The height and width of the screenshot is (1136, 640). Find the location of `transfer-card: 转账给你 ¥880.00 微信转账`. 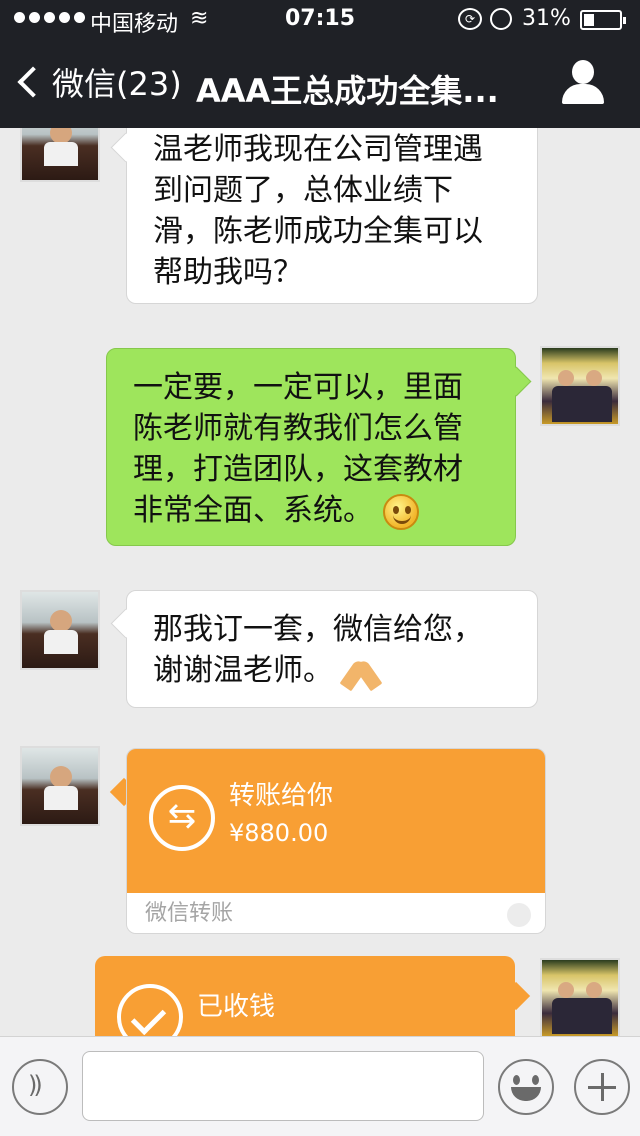

transfer-card: 转账给你 ¥880.00 微信转账 is located at coordinates (336, 841).